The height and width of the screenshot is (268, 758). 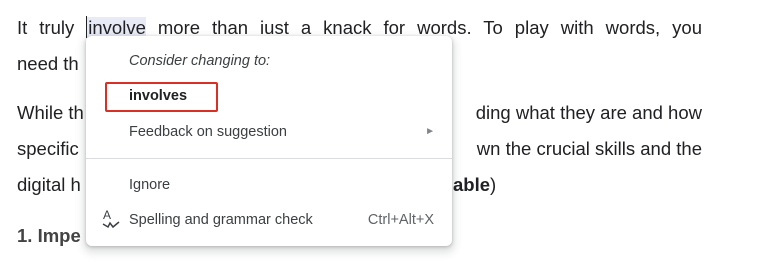 What do you see at coordinates (208, 132) in the screenshot?
I see `feedback-label: Feedback on suggestion` at bounding box center [208, 132].